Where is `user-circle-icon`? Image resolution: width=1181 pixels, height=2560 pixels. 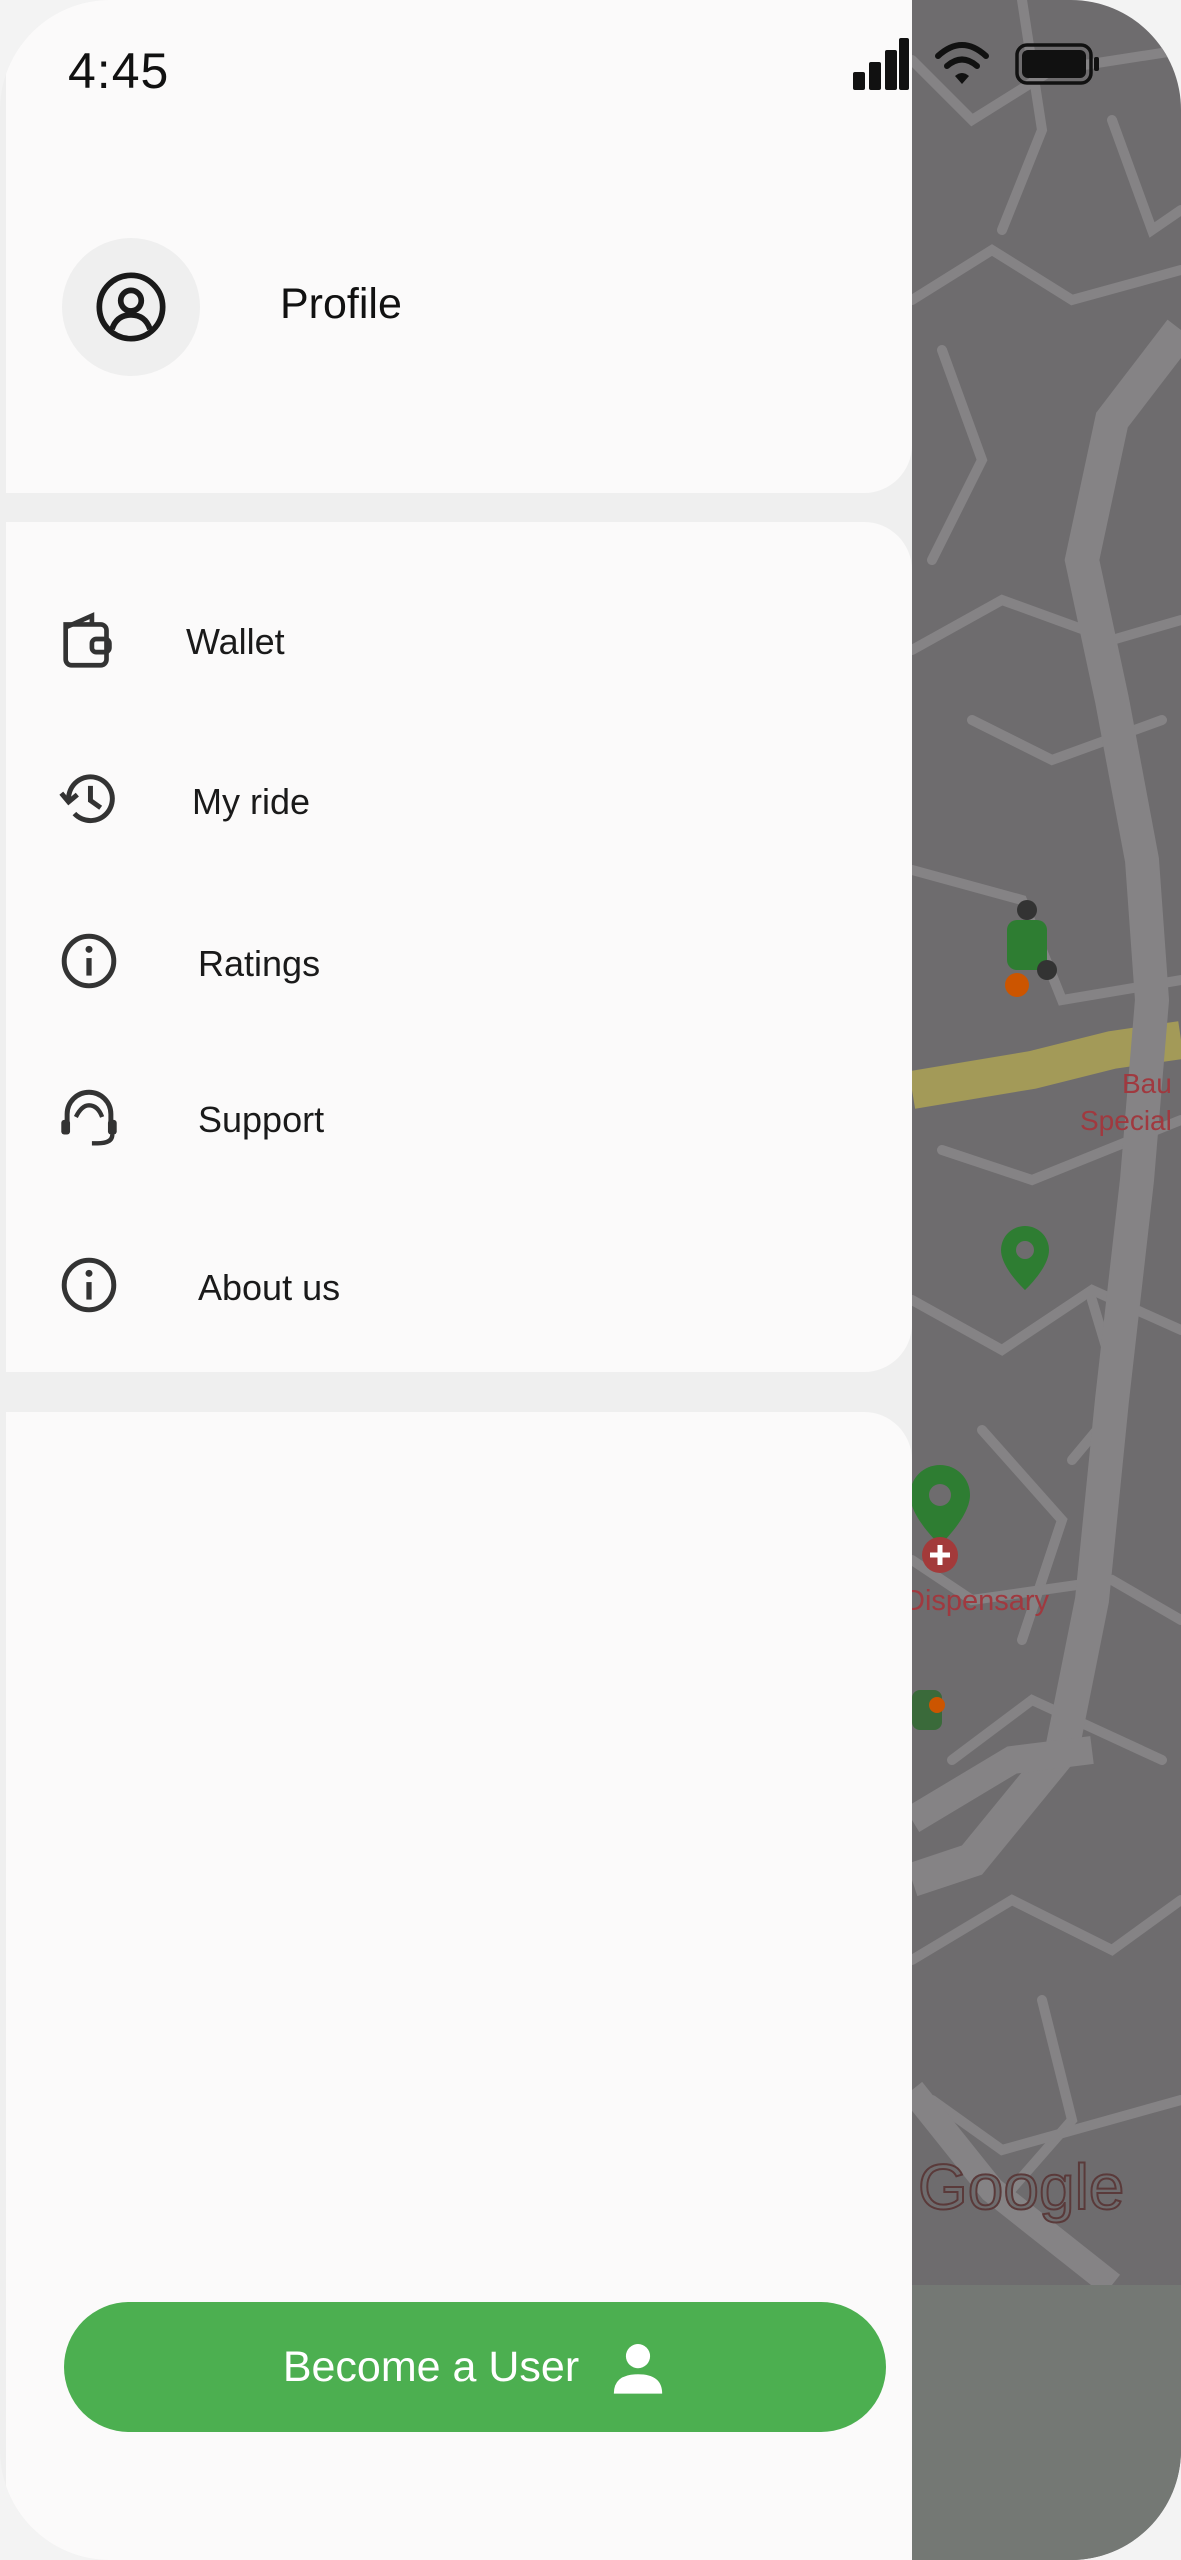
user-circle-icon is located at coordinates (131, 307).